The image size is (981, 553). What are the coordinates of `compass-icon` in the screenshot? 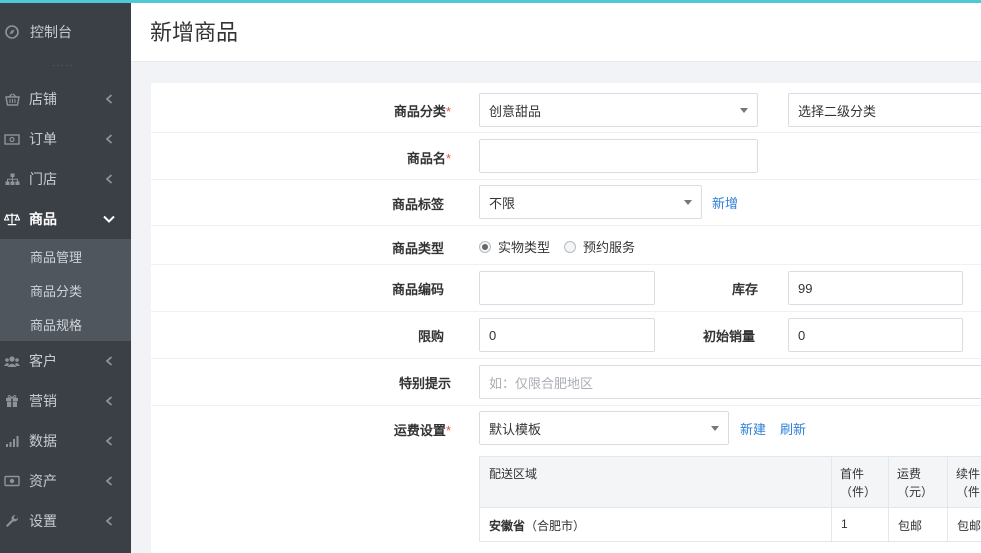 It's located at (12, 32).